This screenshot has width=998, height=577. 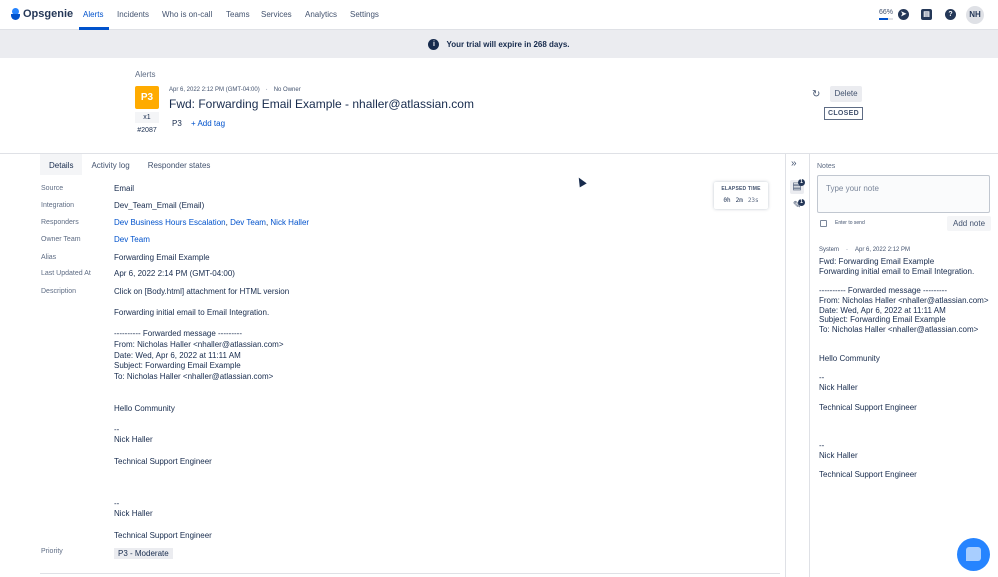 What do you see at coordinates (132, 240) in the screenshot?
I see `owner-team-link: Dev Team` at bounding box center [132, 240].